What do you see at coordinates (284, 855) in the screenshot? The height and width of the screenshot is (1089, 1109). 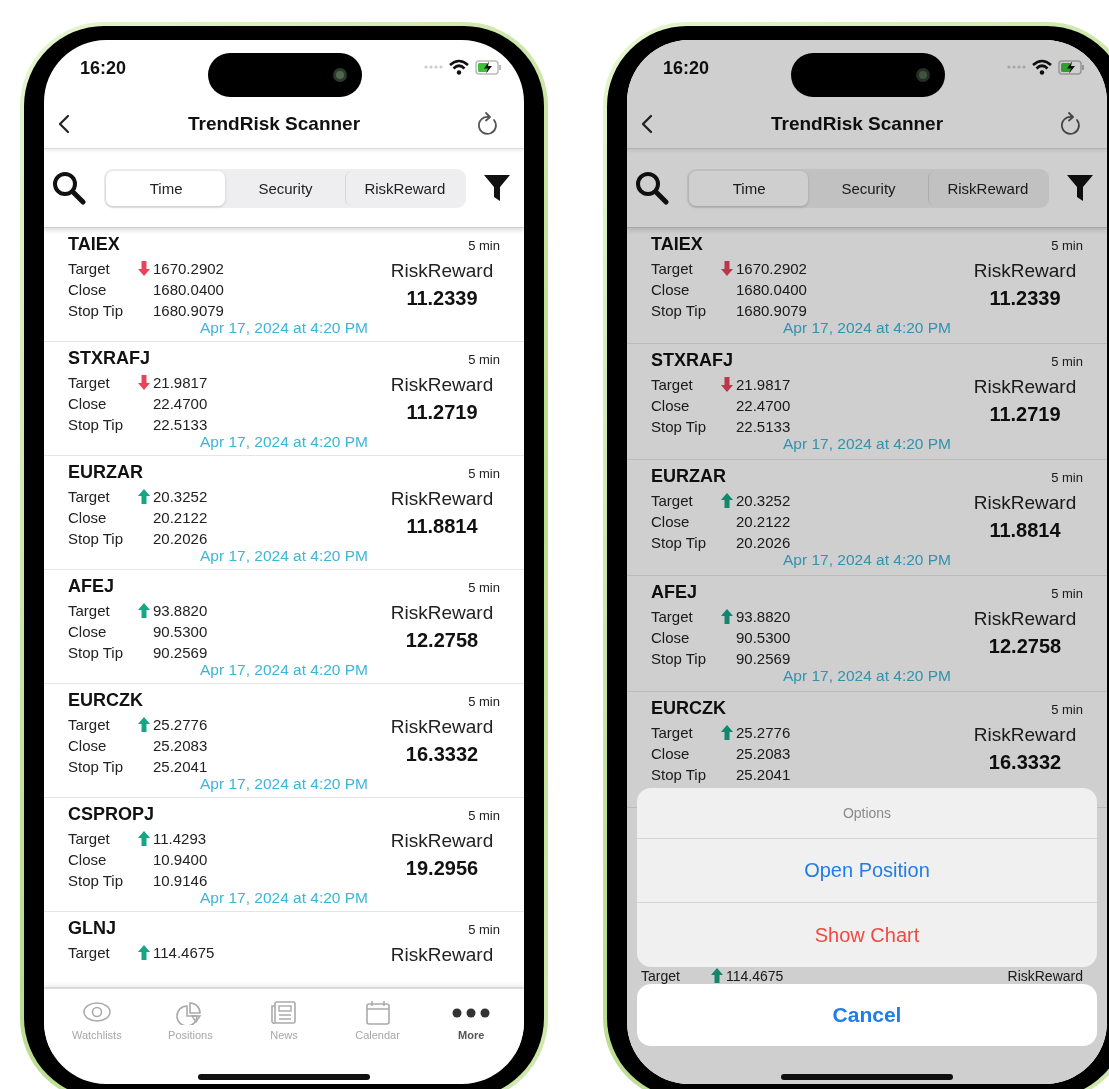 I see `scan-row: CSPROPJ 5 min Target 11.4293 Close 10.9400 Stop Tip 10.9146 RiskReward 19.2956 Apr 17, 2024 at 4:20 PM` at bounding box center [284, 855].